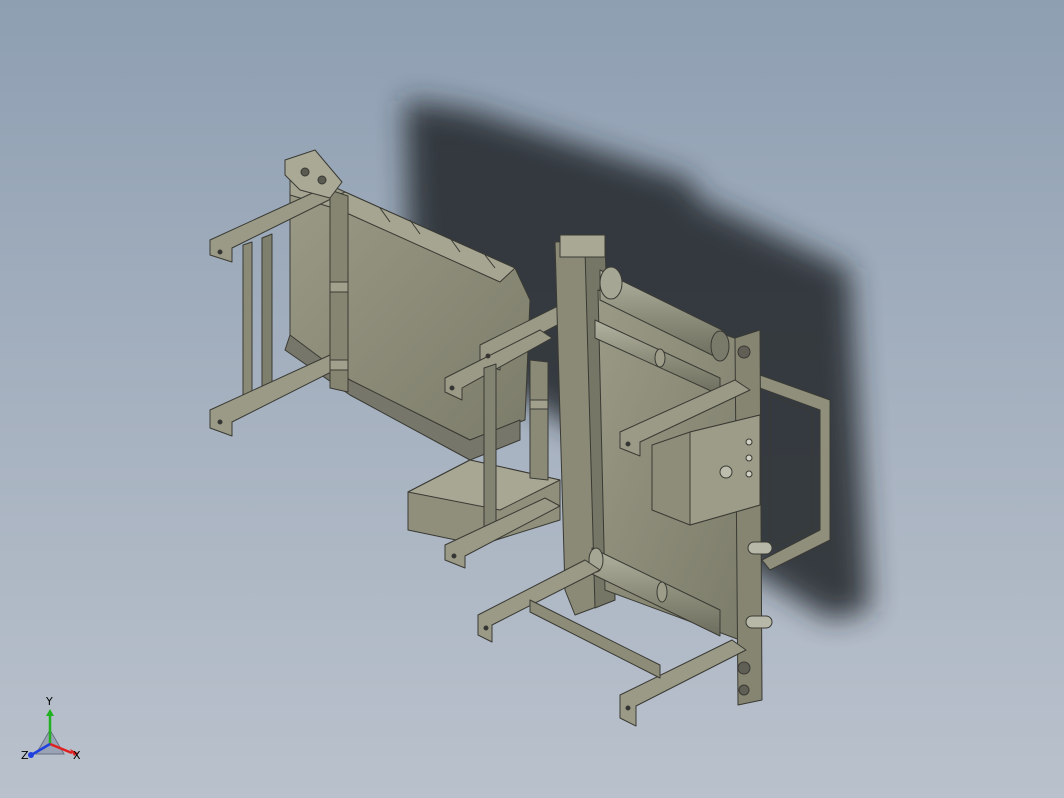  I want to click on left-bottom-beam, so click(277, 395).